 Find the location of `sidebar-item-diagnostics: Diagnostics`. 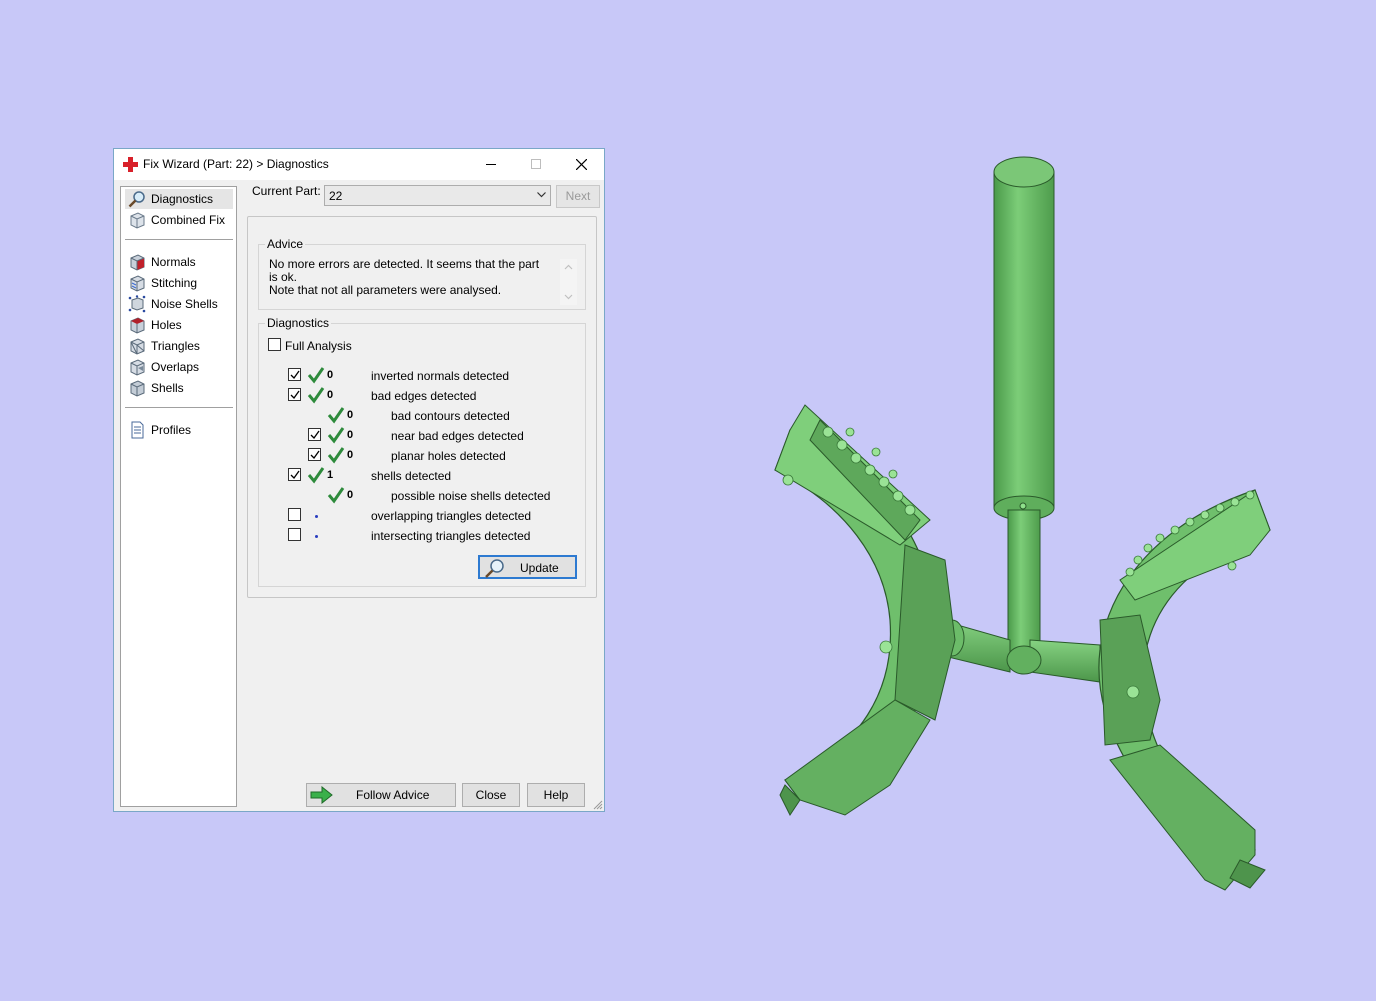

sidebar-item-diagnostics: Diagnostics is located at coordinates (179, 199).